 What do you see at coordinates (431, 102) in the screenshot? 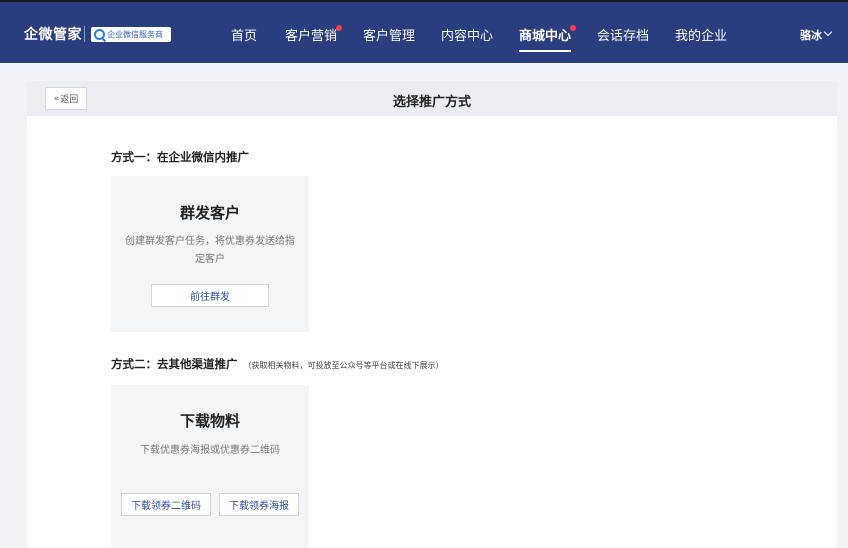
I see `page-title: 选择推广方式` at bounding box center [431, 102].